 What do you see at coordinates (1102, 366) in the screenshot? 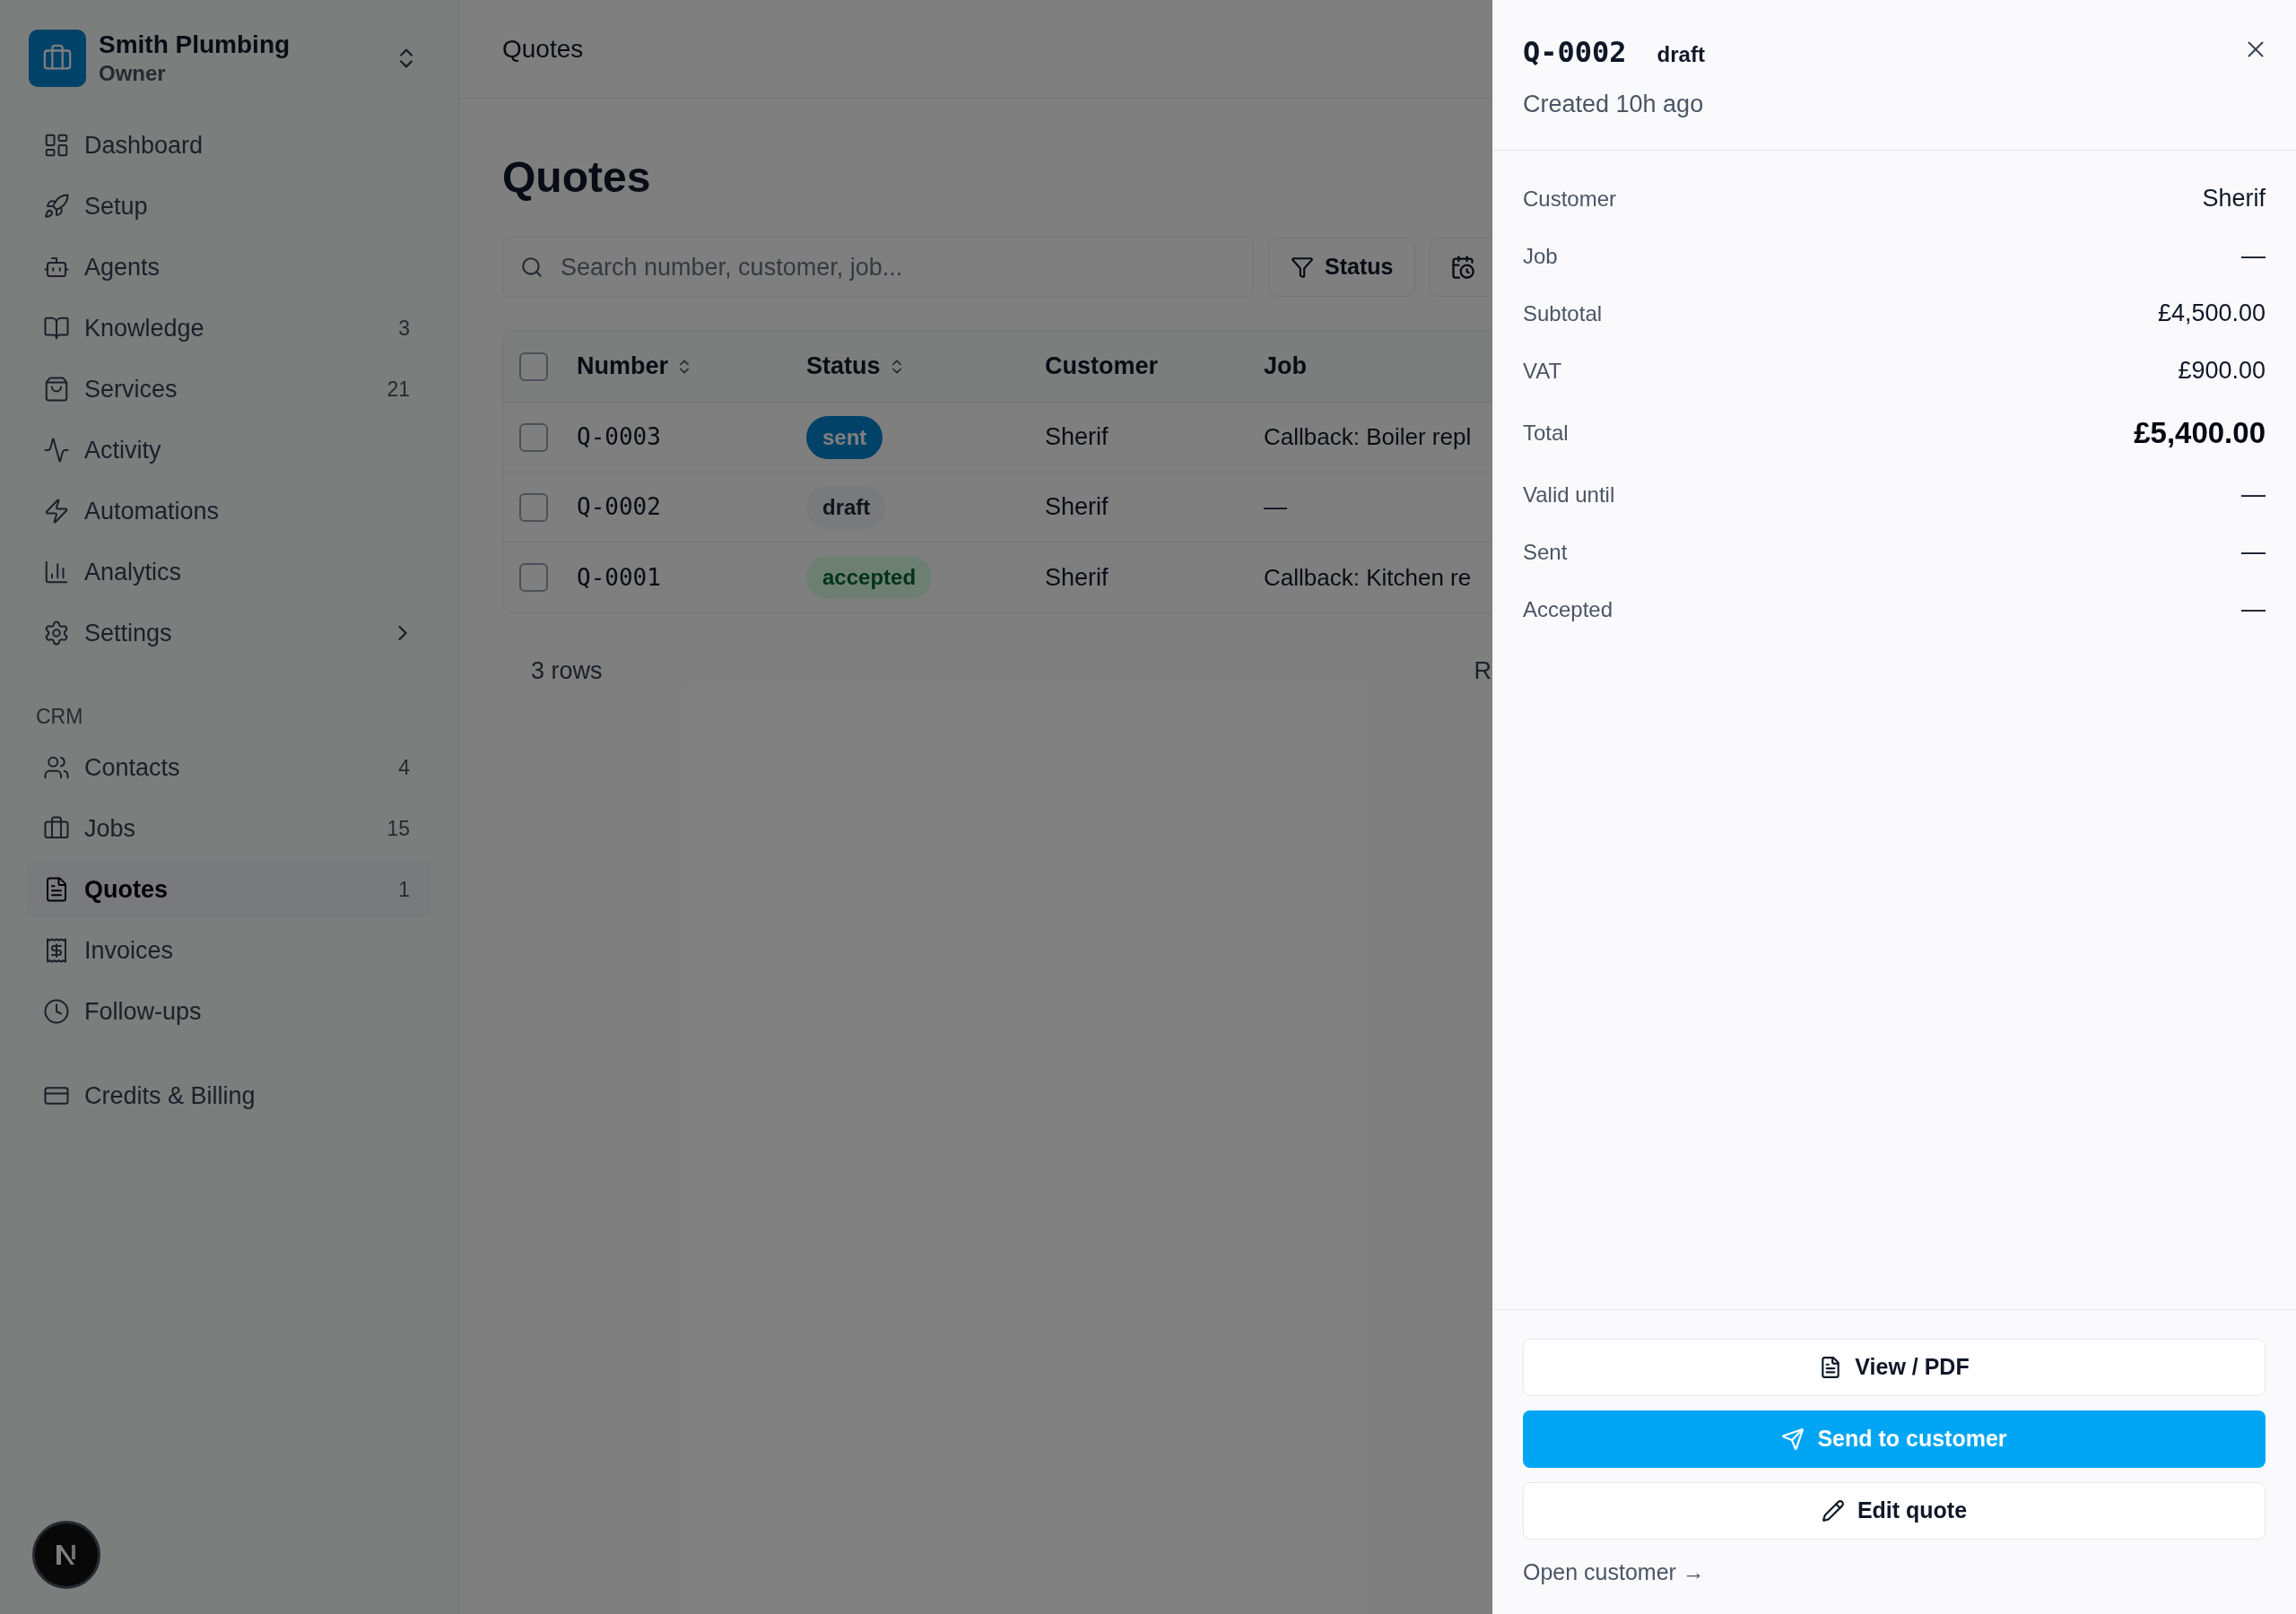
I see `column-header: Customer` at bounding box center [1102, 366].